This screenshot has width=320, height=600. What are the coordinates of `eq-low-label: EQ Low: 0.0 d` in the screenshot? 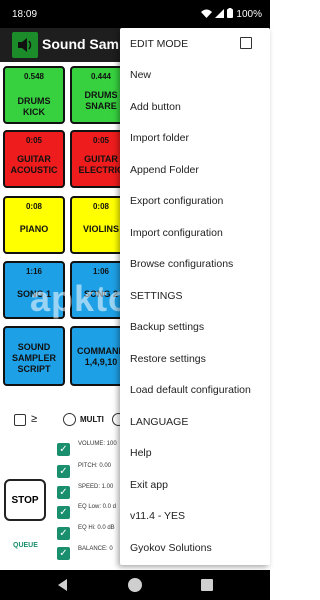 It's located at (97, 507).